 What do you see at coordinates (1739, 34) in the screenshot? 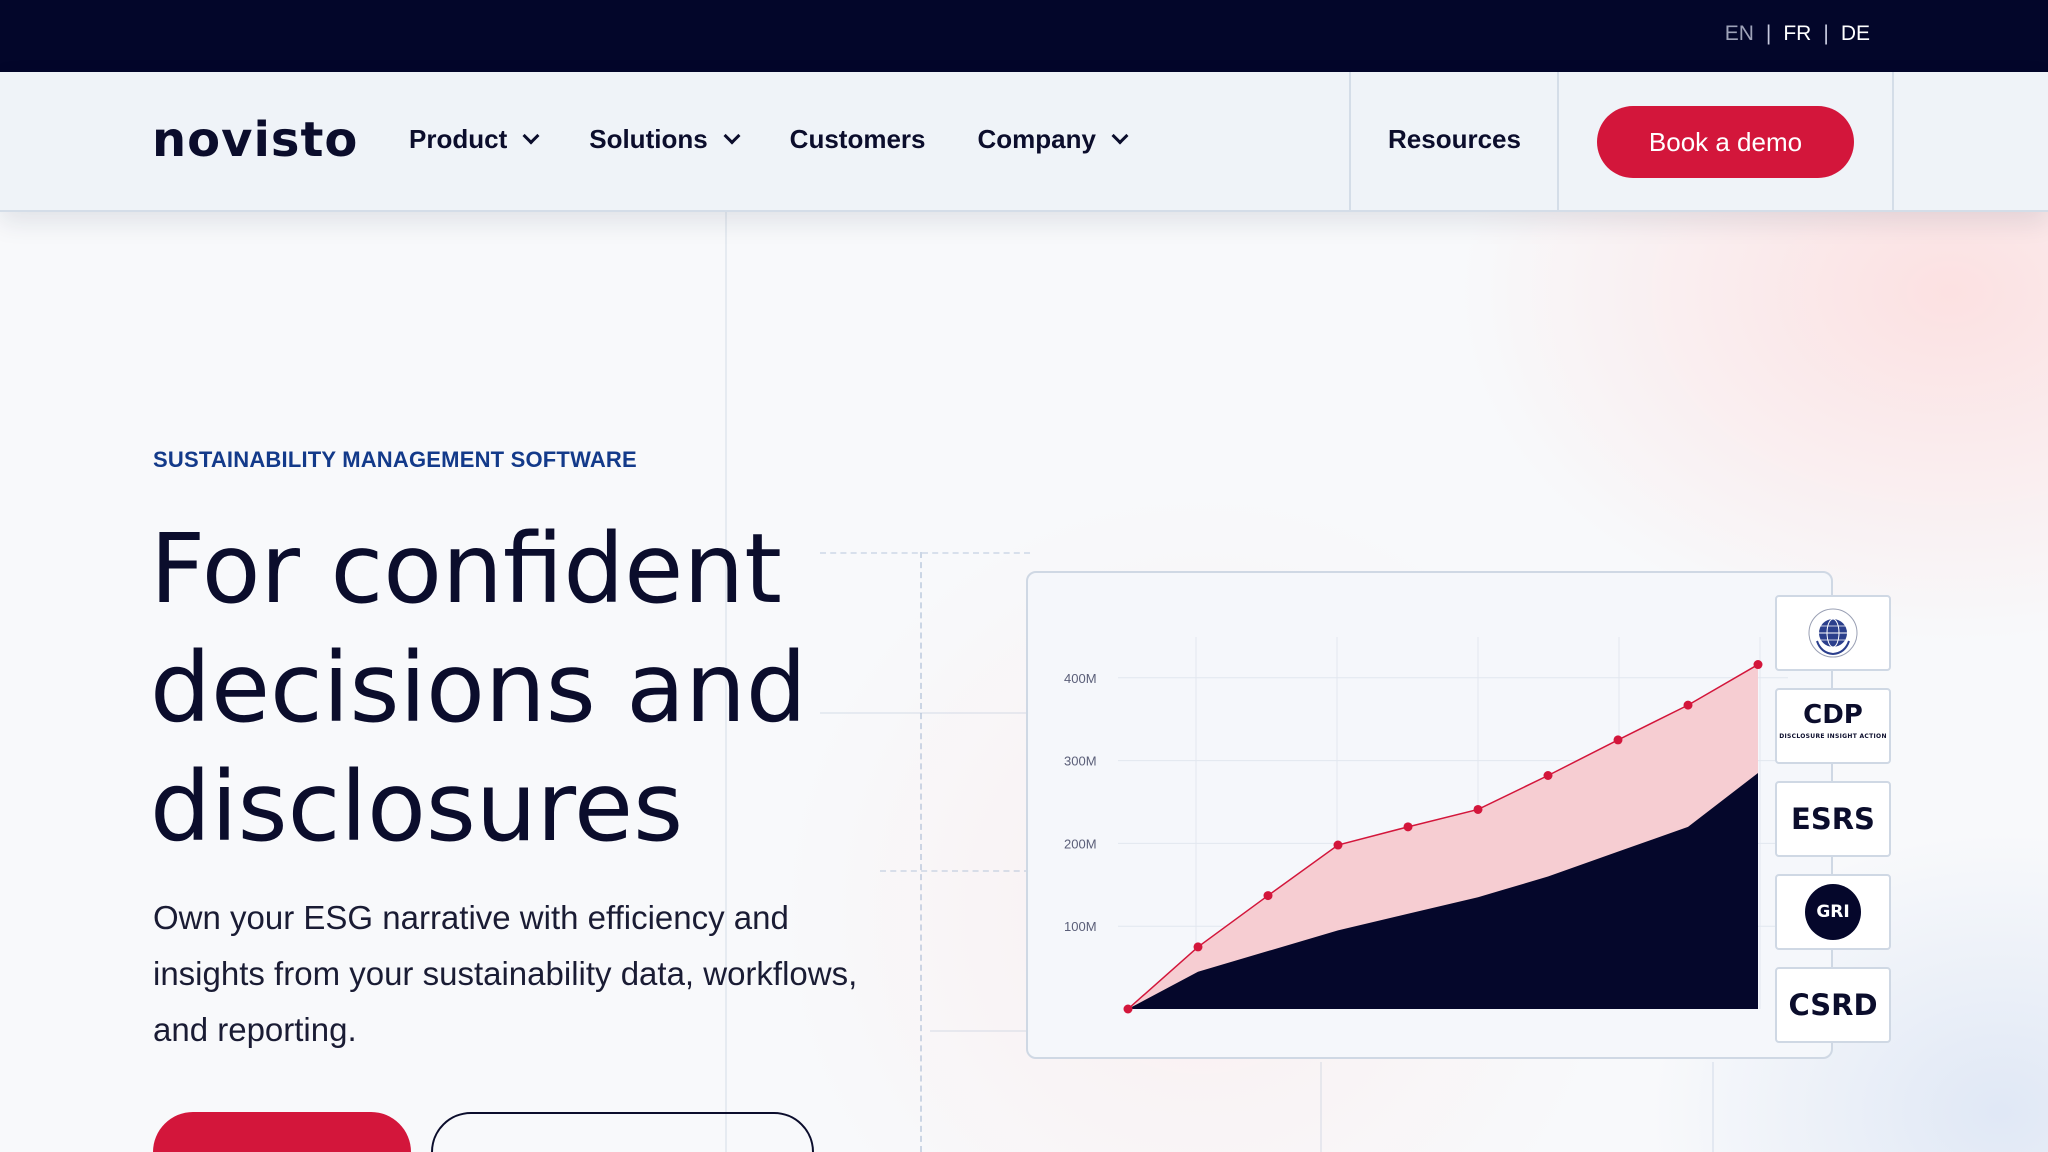
I see `lang-en-link: EN` at bounding box center [1739, 34].